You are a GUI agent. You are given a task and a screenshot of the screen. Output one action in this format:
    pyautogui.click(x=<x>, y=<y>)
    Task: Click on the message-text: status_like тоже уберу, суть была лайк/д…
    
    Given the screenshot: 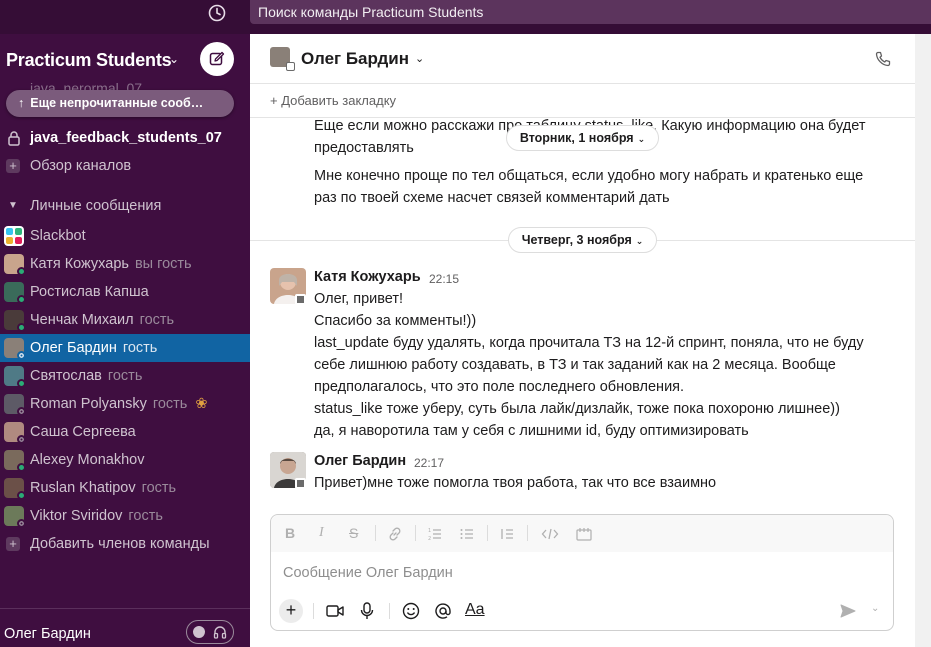 What is the action you would take?
    pyautogui.click(x=577, y=409)
    